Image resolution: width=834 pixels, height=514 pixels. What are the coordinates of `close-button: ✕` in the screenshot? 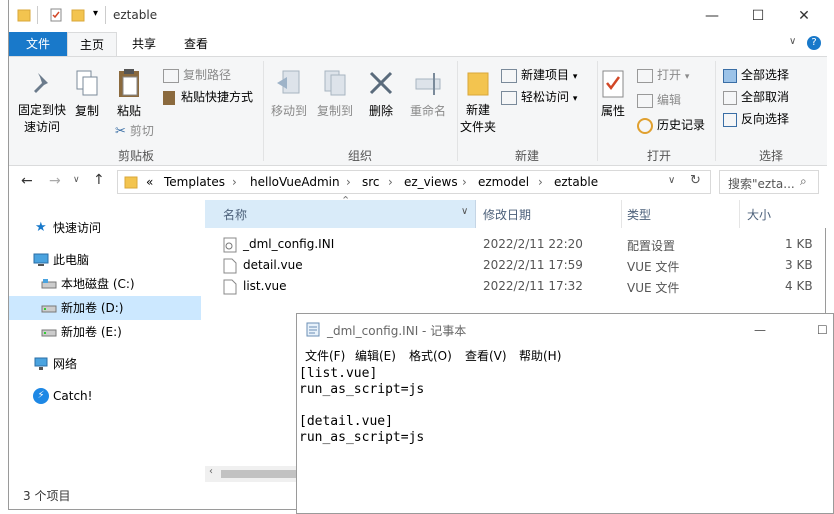 It's located at (804, 16).